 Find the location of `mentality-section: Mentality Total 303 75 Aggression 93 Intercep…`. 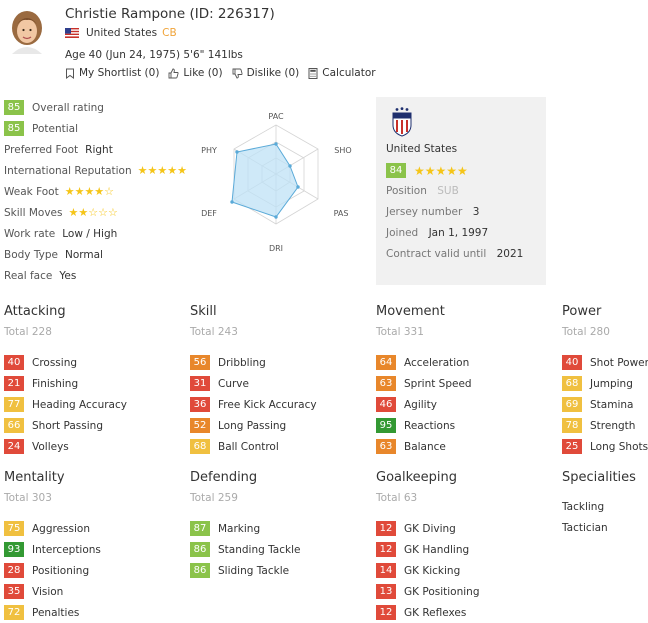

mentality-section: Mentality Total 303 75 Aggression 93 Intercep… is located at coordinates (94, 546).